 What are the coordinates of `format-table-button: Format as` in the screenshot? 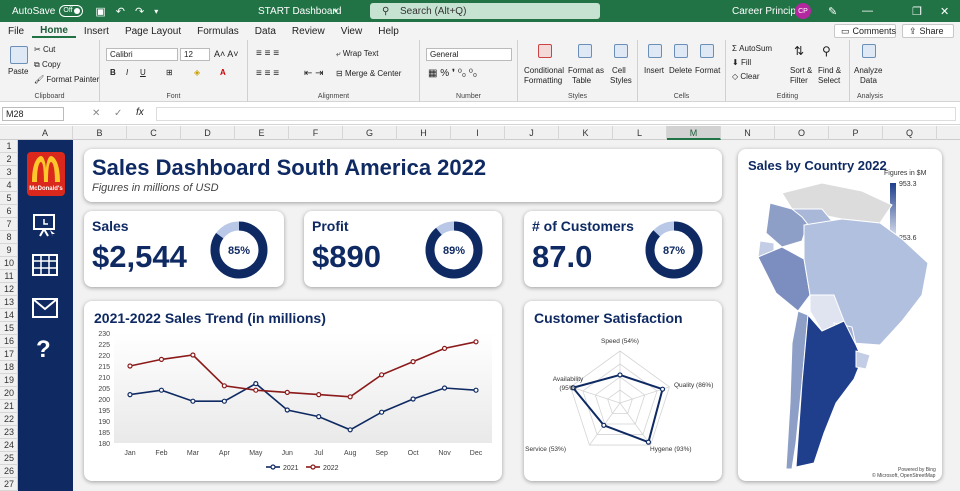 It's located at (586, 70).